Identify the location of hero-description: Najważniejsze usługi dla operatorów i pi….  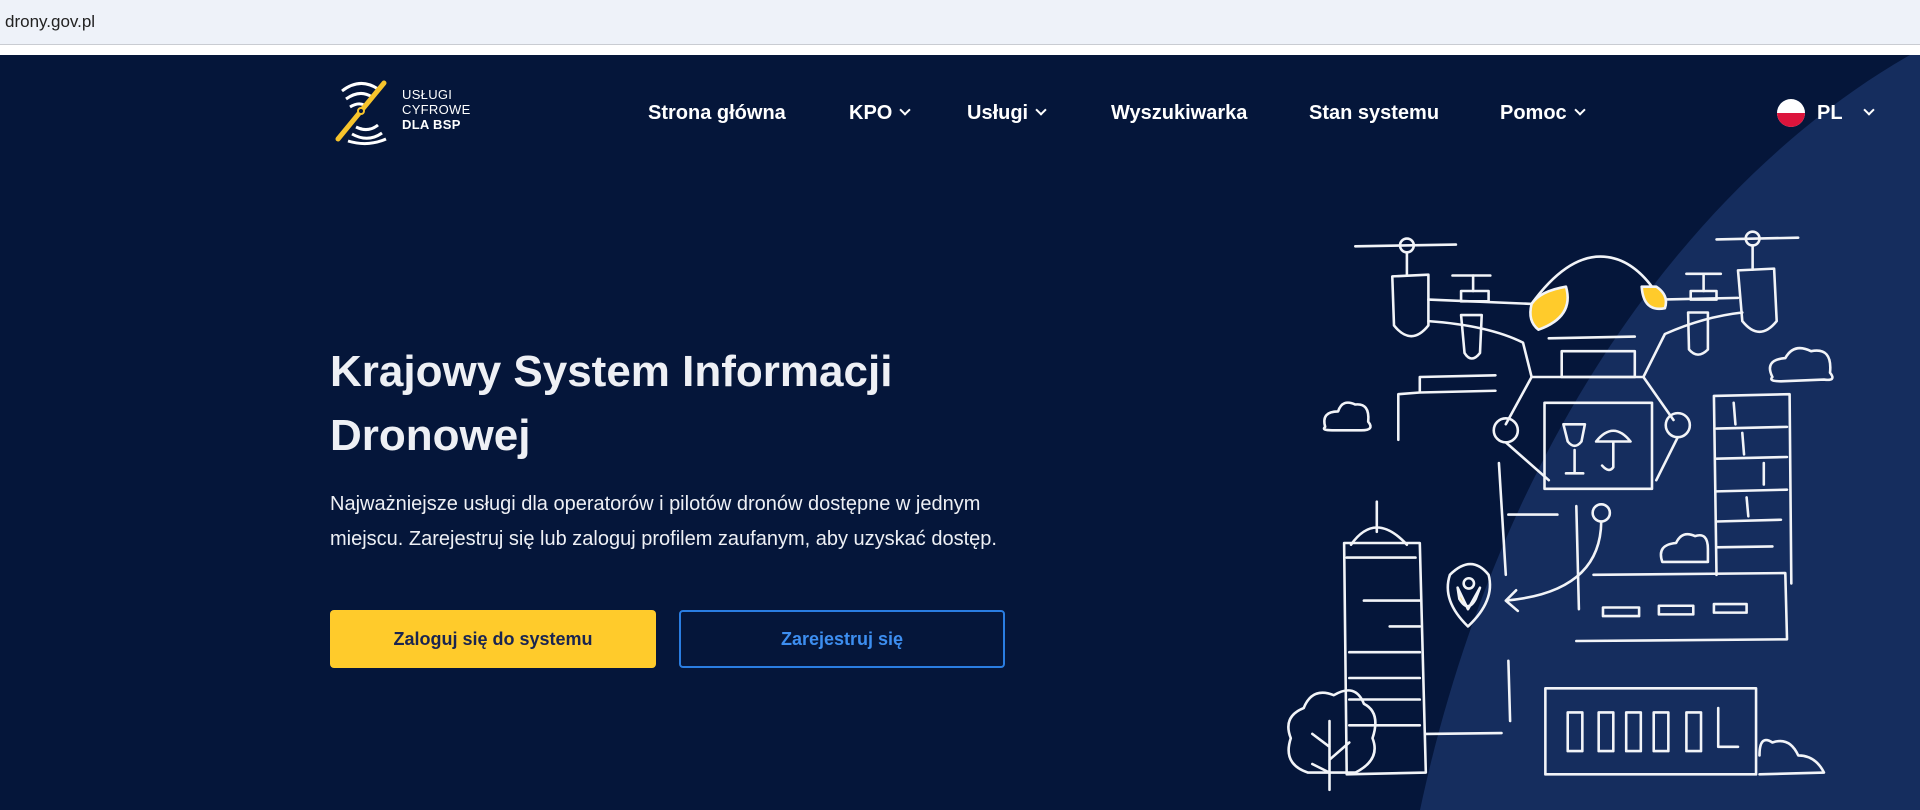
(663, 521).